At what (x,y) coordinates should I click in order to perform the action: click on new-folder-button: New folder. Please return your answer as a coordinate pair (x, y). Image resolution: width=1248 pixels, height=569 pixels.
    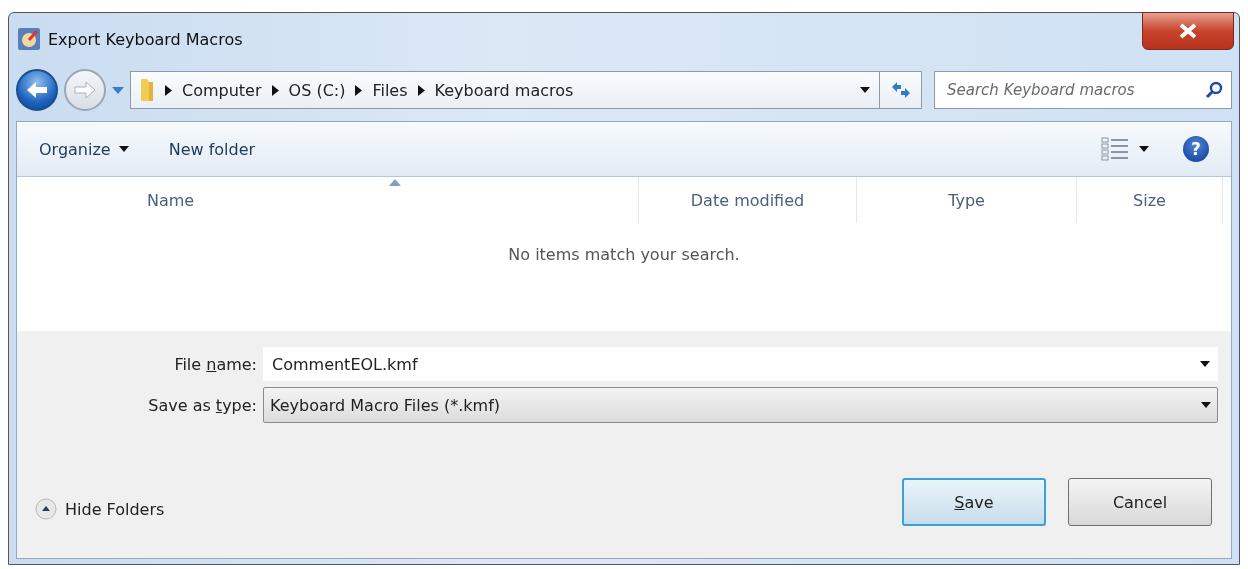
    Looking at the image, I should click on (212, 149).